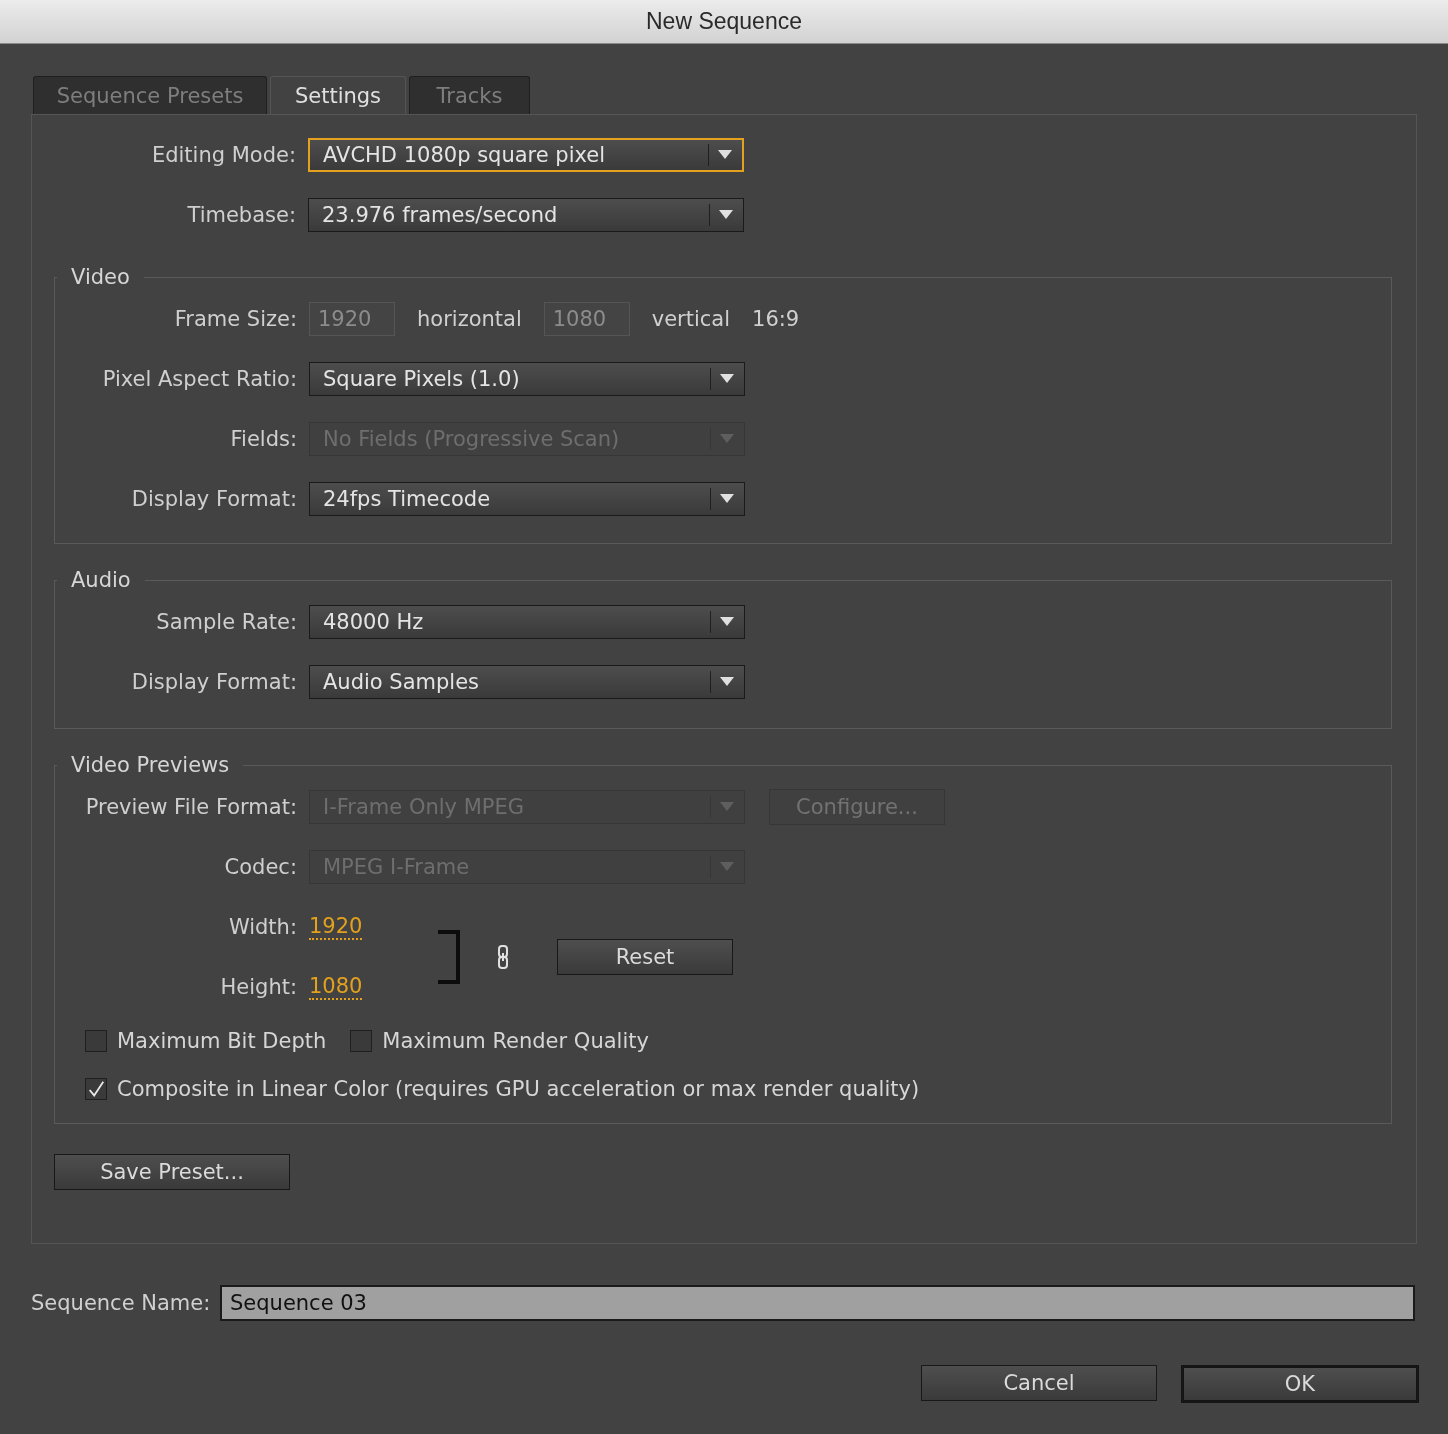  What do you see at coordinates (503, 957) in the screenshot?
I see `link-icon` at bounding box center [503, 957].